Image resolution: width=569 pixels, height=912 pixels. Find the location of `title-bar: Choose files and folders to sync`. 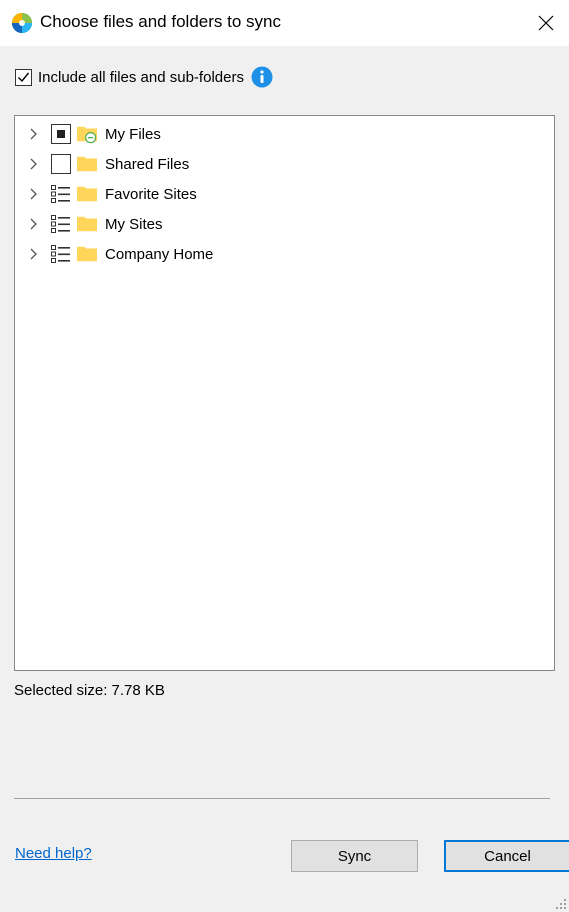

title-bar: Choose files and folders to sync is located at coordinates (284, 23).